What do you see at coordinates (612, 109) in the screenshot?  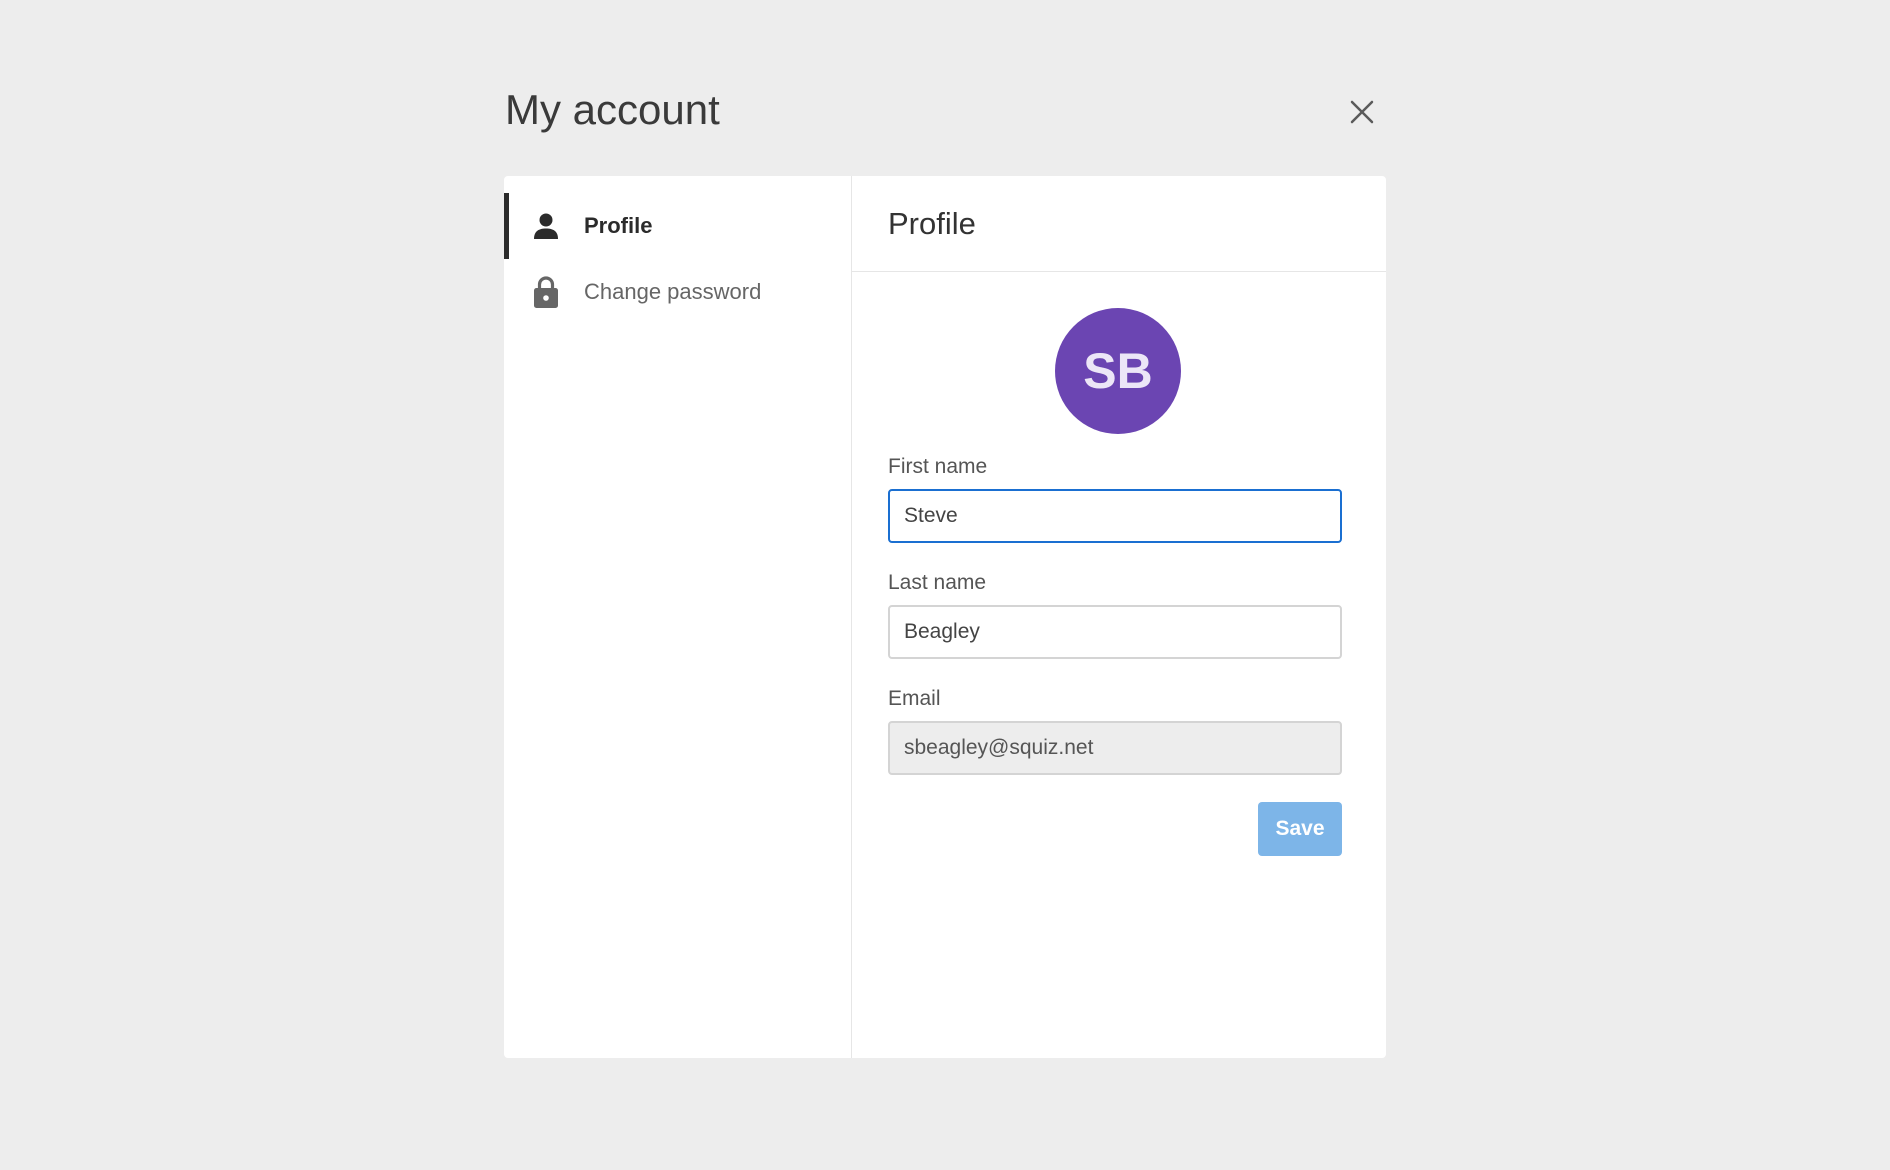 I see `dialog-title: My account` at bounding box center [612, 109].